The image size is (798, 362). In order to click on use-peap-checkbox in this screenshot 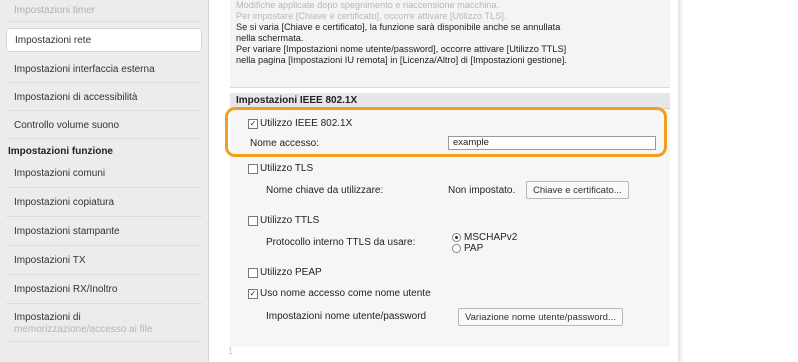, I will do `click(253, 272)`.